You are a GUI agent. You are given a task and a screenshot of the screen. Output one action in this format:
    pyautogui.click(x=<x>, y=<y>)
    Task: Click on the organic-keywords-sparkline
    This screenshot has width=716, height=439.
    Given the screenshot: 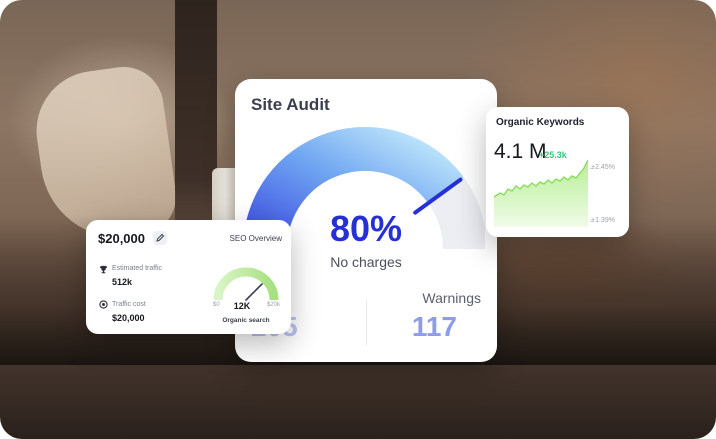 What is the action you would take?
    pyautogui.click(x=541, y=193)
    